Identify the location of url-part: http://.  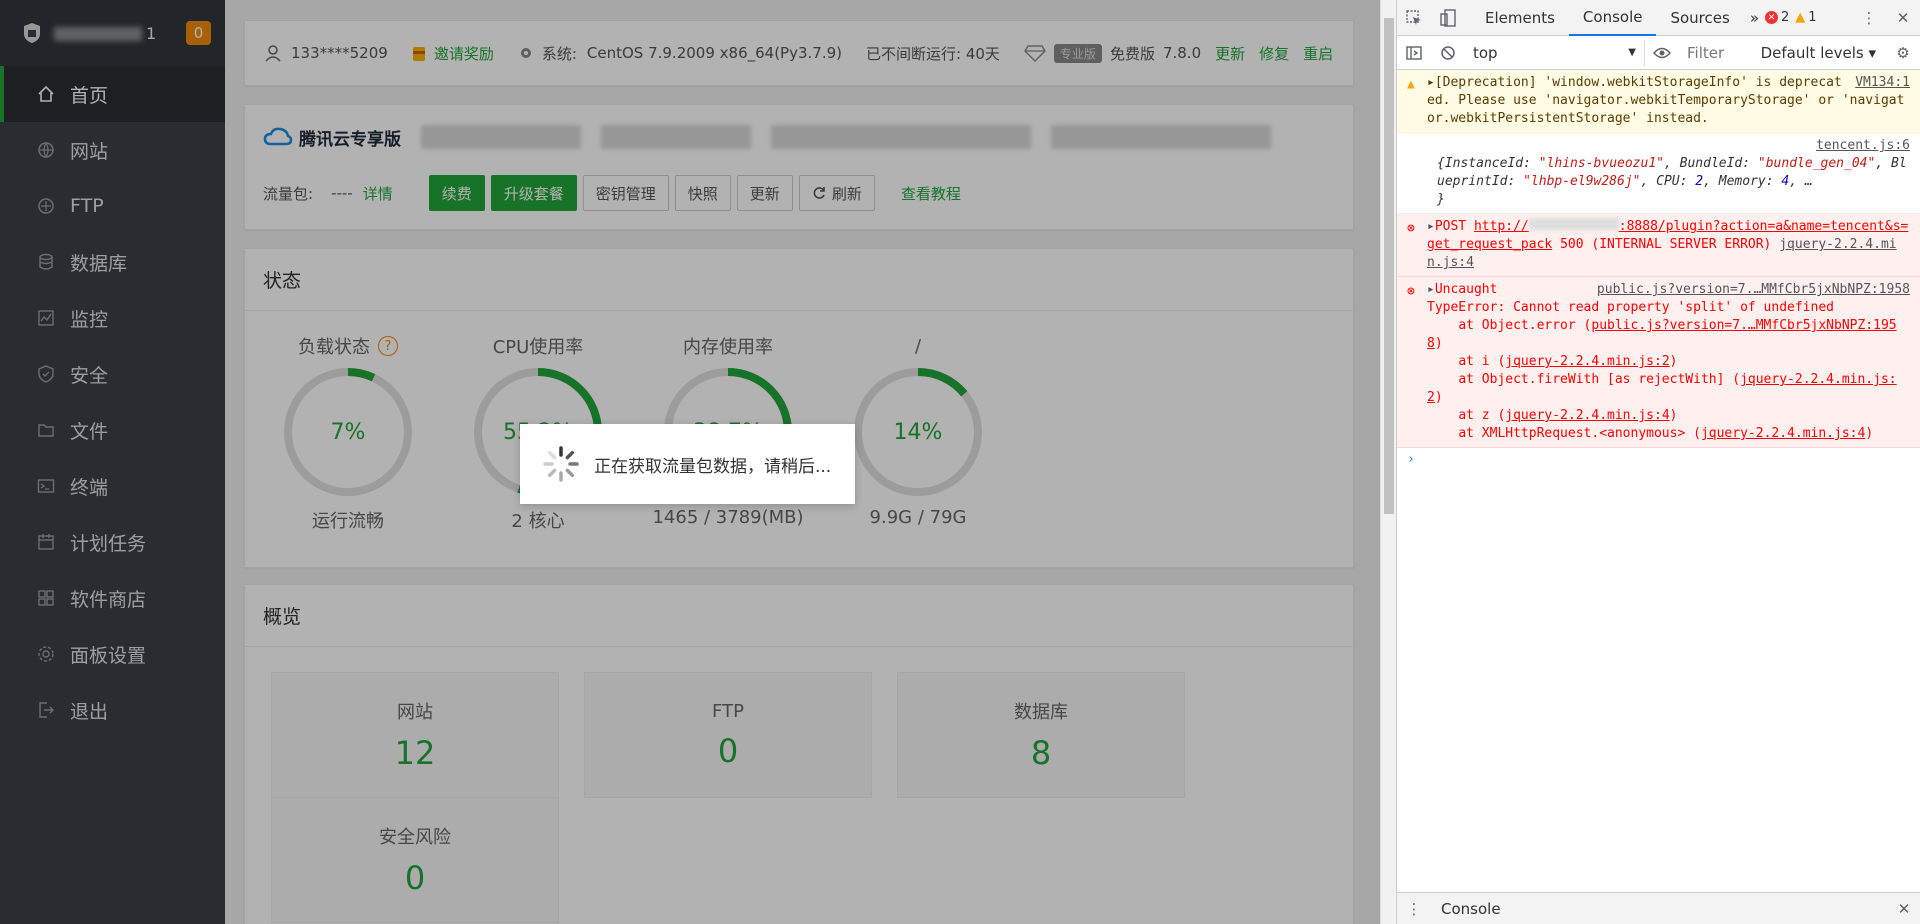
(1501, 226).